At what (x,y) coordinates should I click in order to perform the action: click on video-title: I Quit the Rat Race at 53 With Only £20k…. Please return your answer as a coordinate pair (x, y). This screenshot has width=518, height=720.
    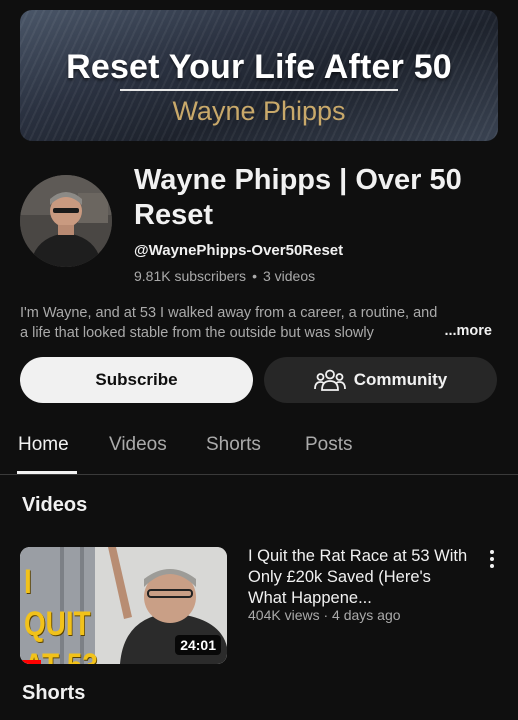
    Looking at the image, I should click on (358, 577).